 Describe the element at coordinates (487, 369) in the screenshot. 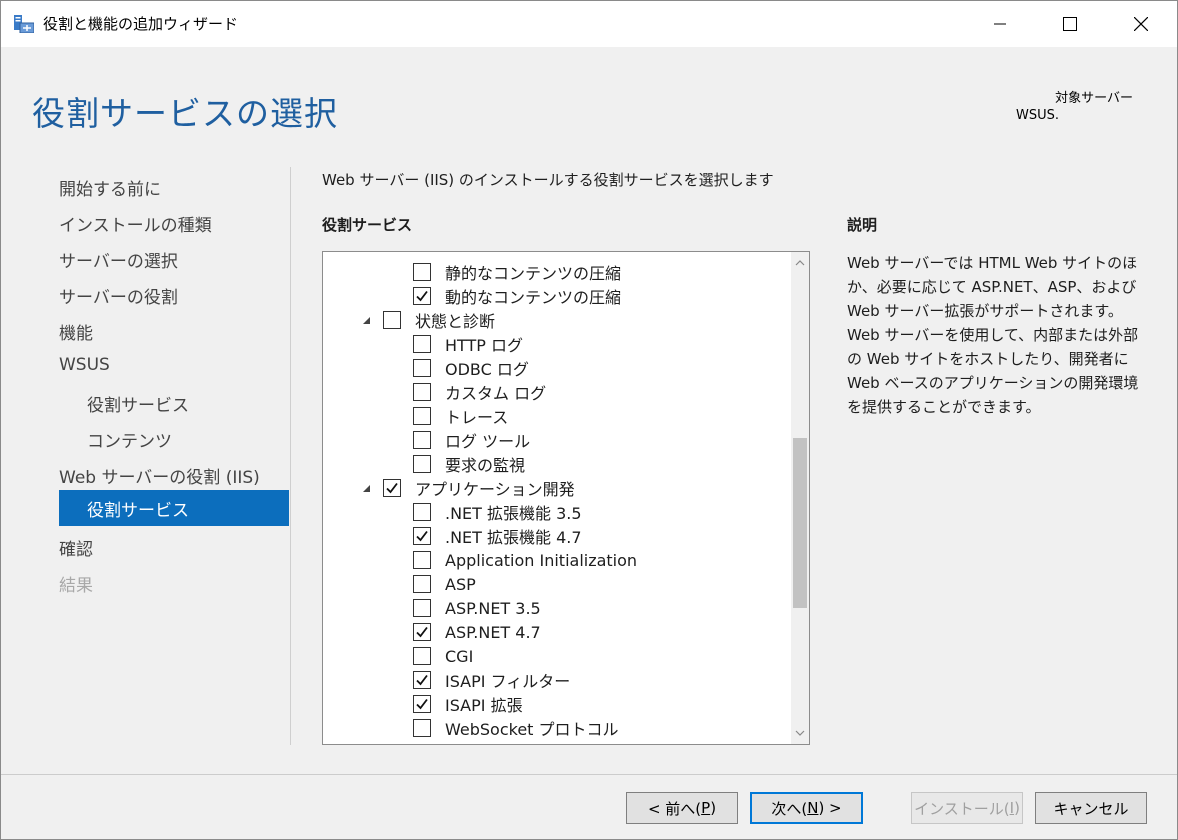

I see `service-label: ODBC ログ` at that location.